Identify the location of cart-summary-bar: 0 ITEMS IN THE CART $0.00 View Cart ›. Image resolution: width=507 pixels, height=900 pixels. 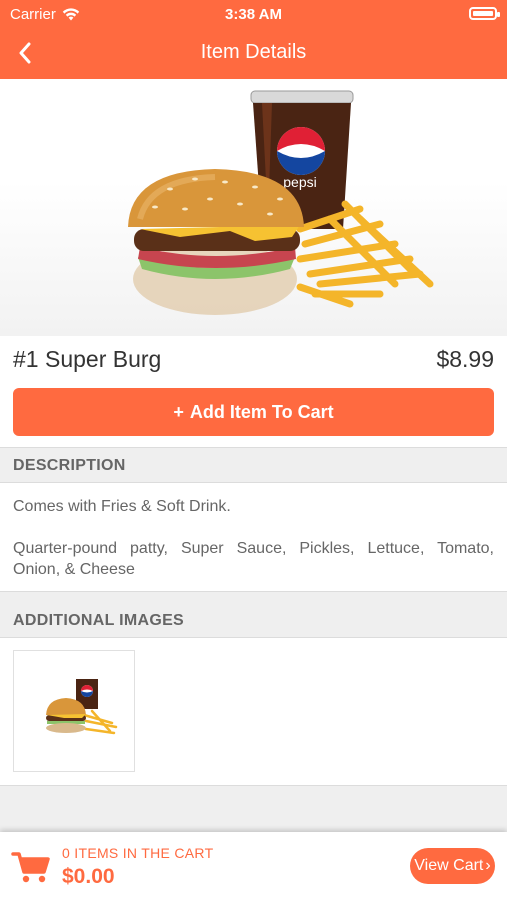
(253, 866).